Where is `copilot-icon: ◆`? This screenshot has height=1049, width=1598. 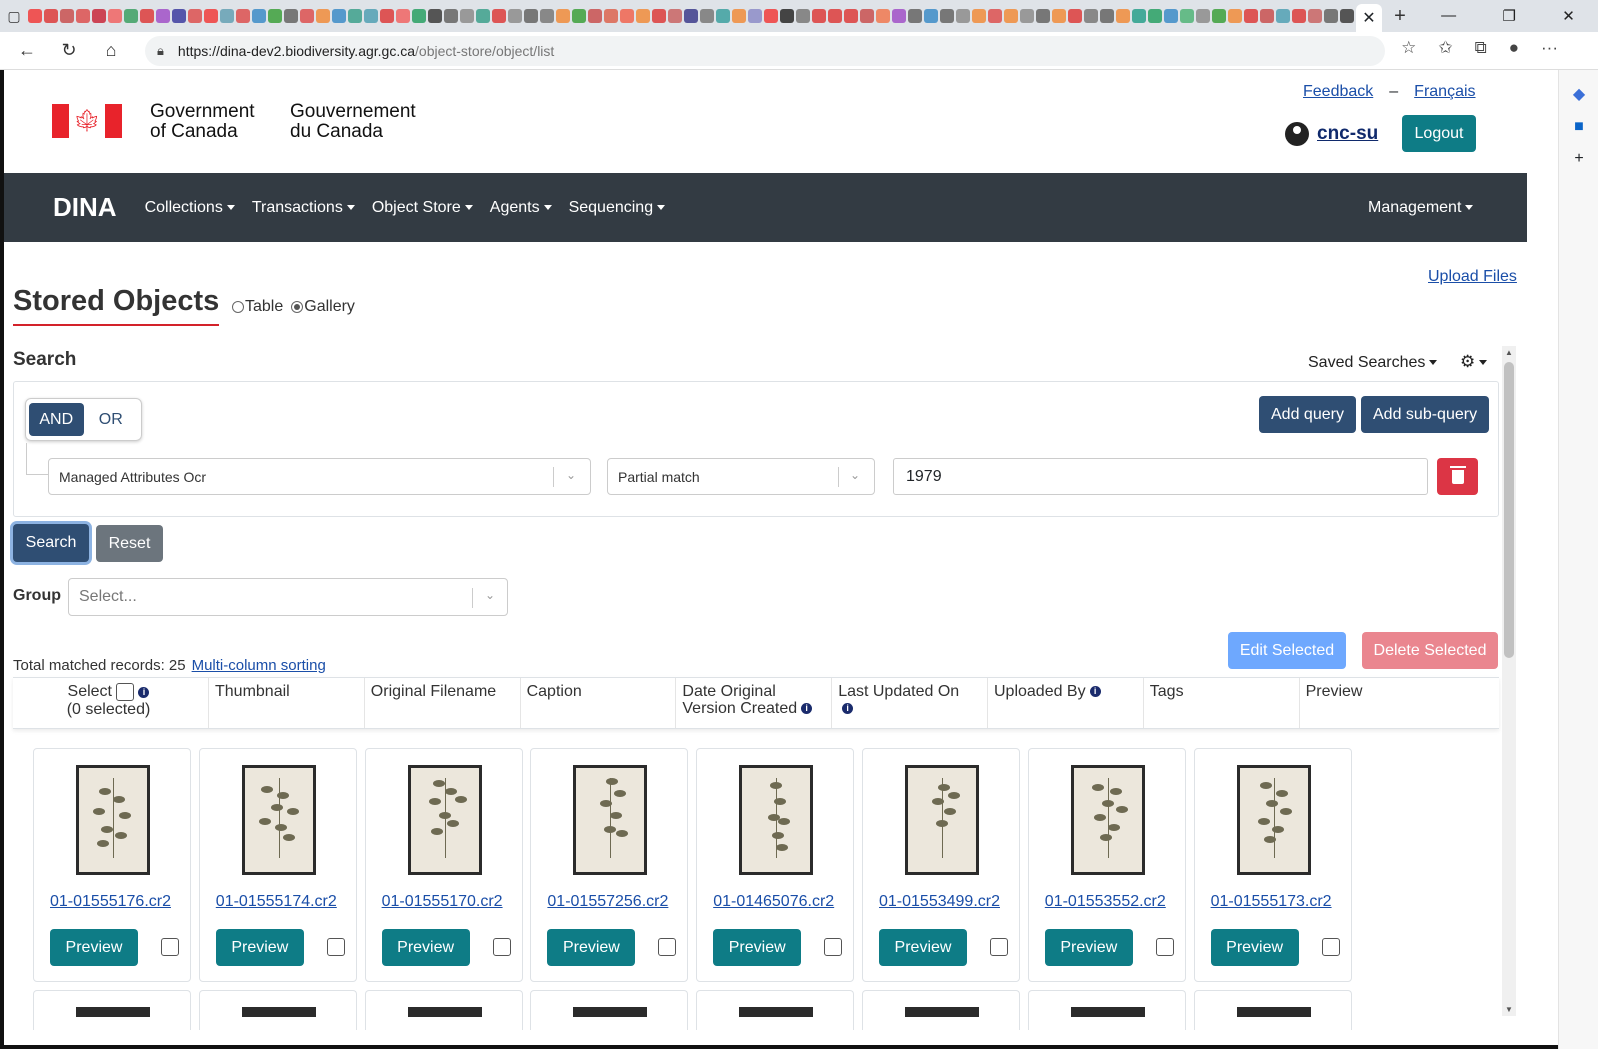
copilot-icon: ◆ is located at coordinates (1578, 94).